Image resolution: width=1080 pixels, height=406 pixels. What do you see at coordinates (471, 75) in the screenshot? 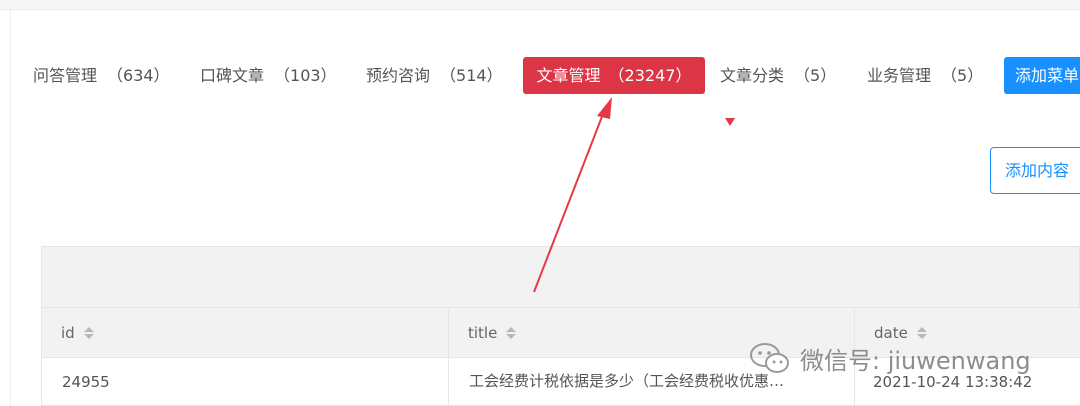
I see `tab-count: （514）` at bounding box center [471, 75].